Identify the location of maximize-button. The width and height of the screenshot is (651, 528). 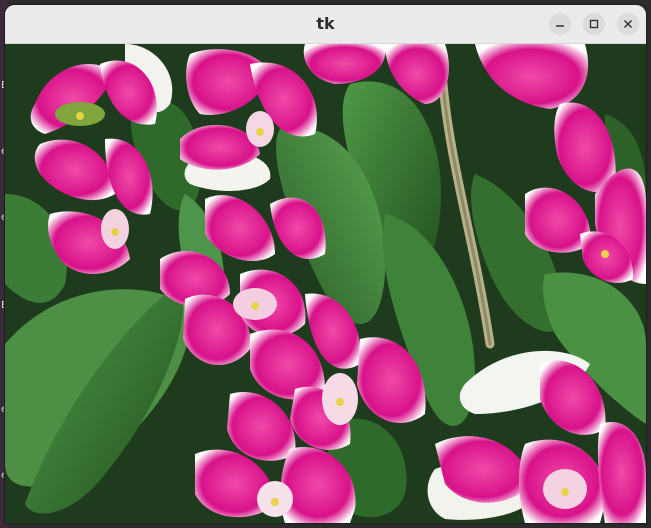
(594, 24).